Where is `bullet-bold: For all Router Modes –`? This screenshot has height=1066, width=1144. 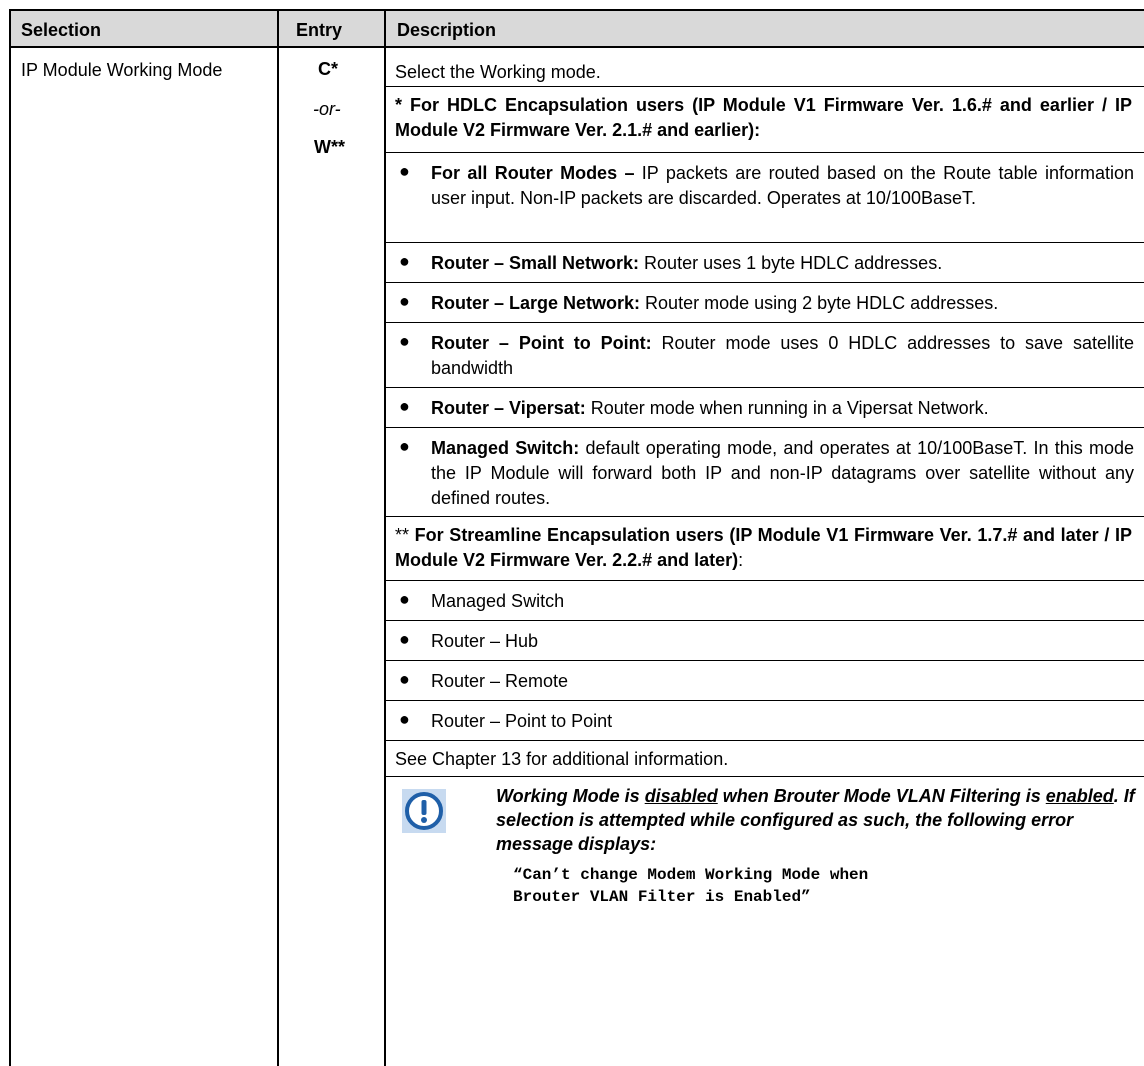 bullet-bold: For all Router Modes – is located at coordinates (533, 173).